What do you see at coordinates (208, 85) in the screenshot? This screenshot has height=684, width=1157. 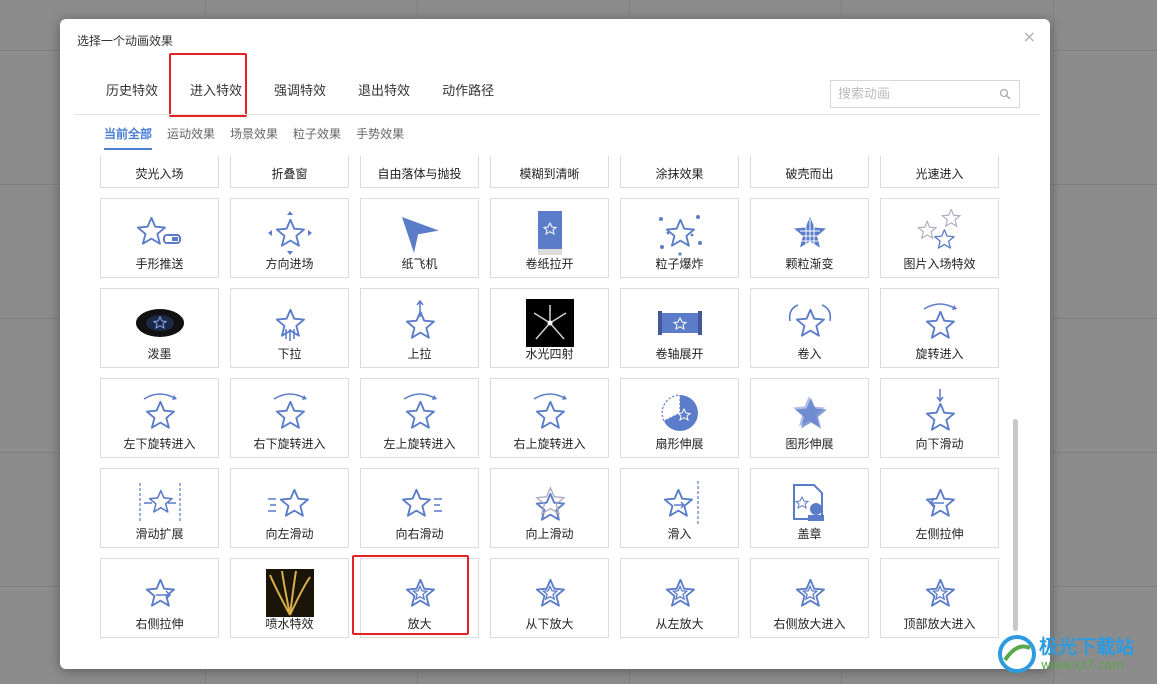 I see `tab-highlight-box` at bounding box center [208, 85].